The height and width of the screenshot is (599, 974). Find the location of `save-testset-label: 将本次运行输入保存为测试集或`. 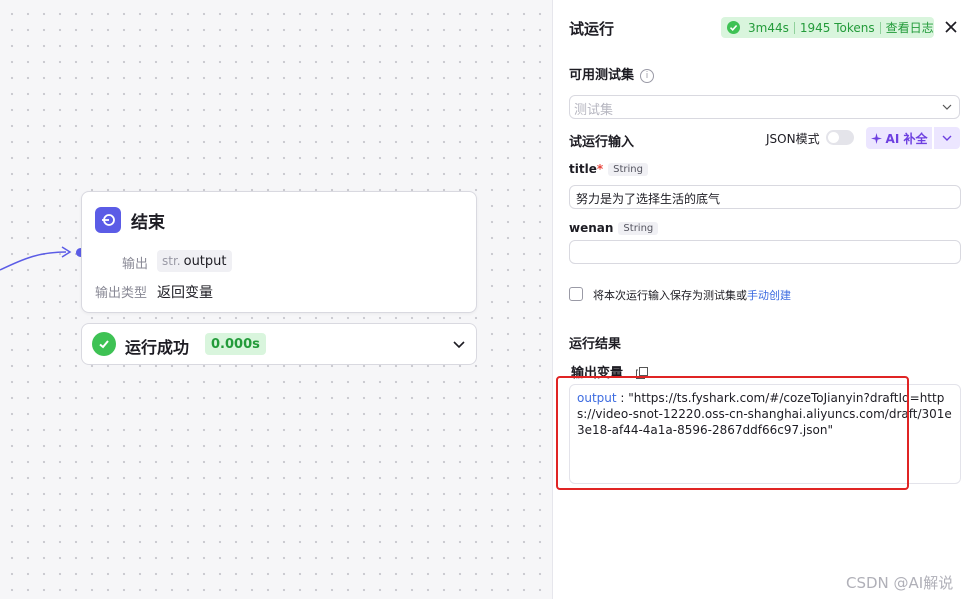

save-testset-label: 将本次运行输入保存为测试集或 is located at coordinates (670, 295).